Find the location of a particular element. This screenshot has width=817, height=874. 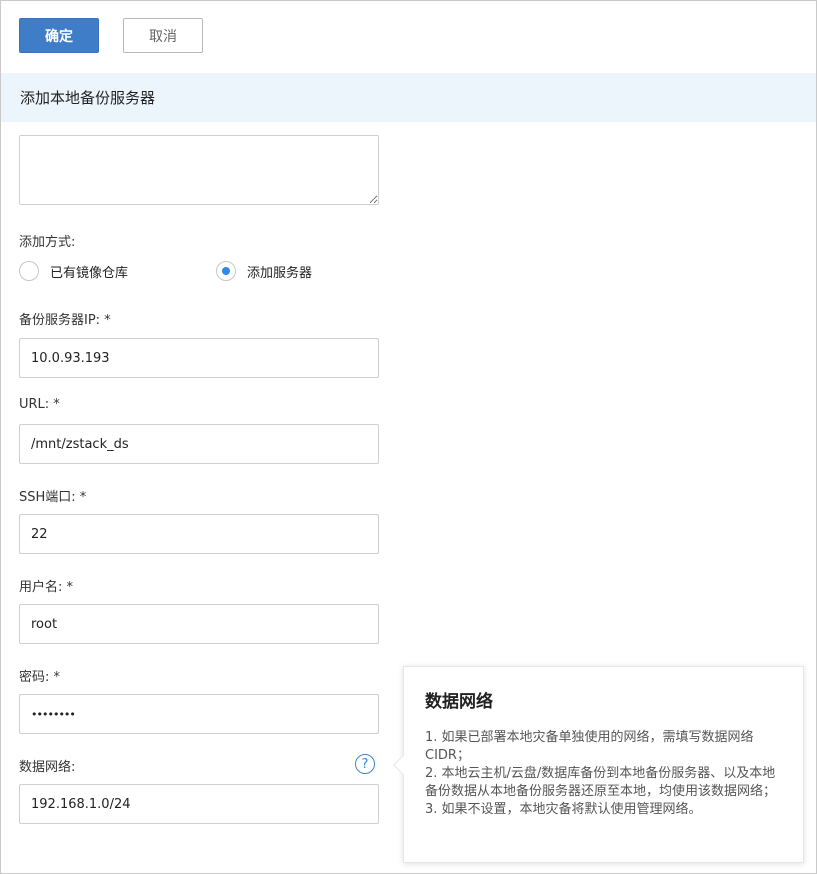

description-textarea is located at coordinates (199, 170).